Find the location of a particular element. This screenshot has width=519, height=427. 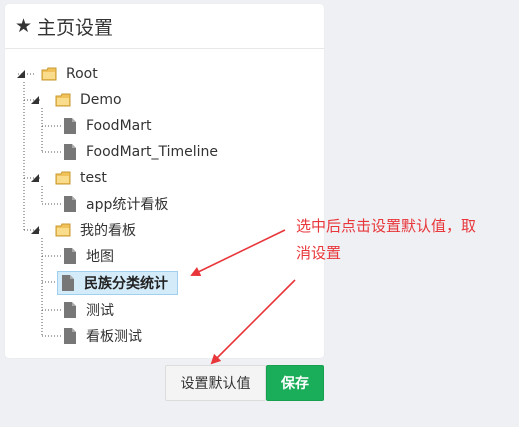

tree-node-foodmart: FoodMart is located at coordinates (108, 126).